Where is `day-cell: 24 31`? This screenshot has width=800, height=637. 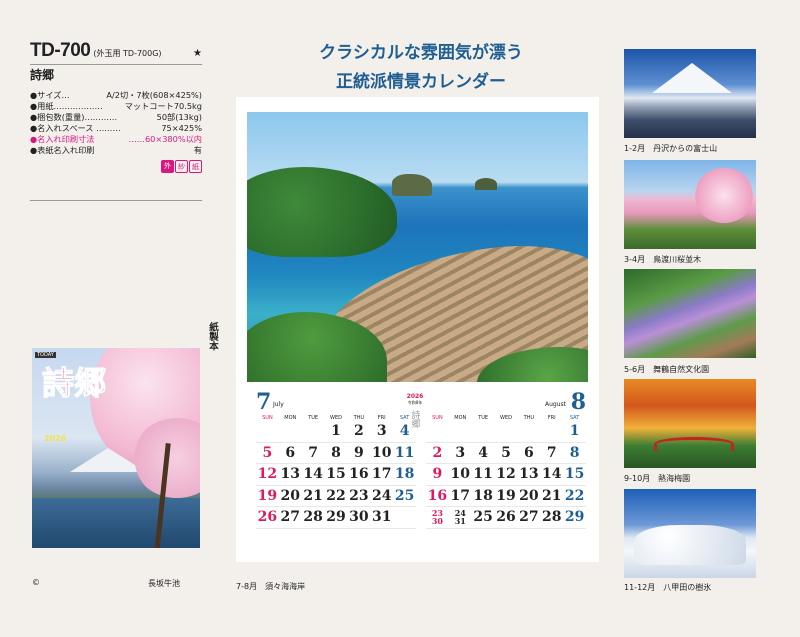
day-cell: 24 31 is located at coordinates (460, 517).